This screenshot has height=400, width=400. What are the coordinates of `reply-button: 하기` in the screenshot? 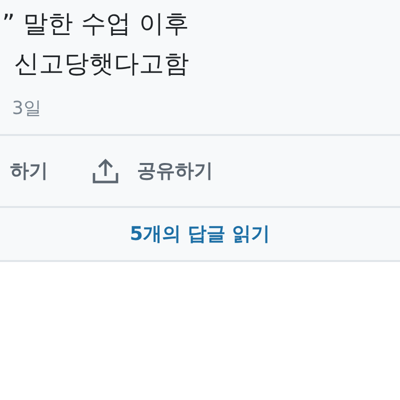 It's located at (29, 171).